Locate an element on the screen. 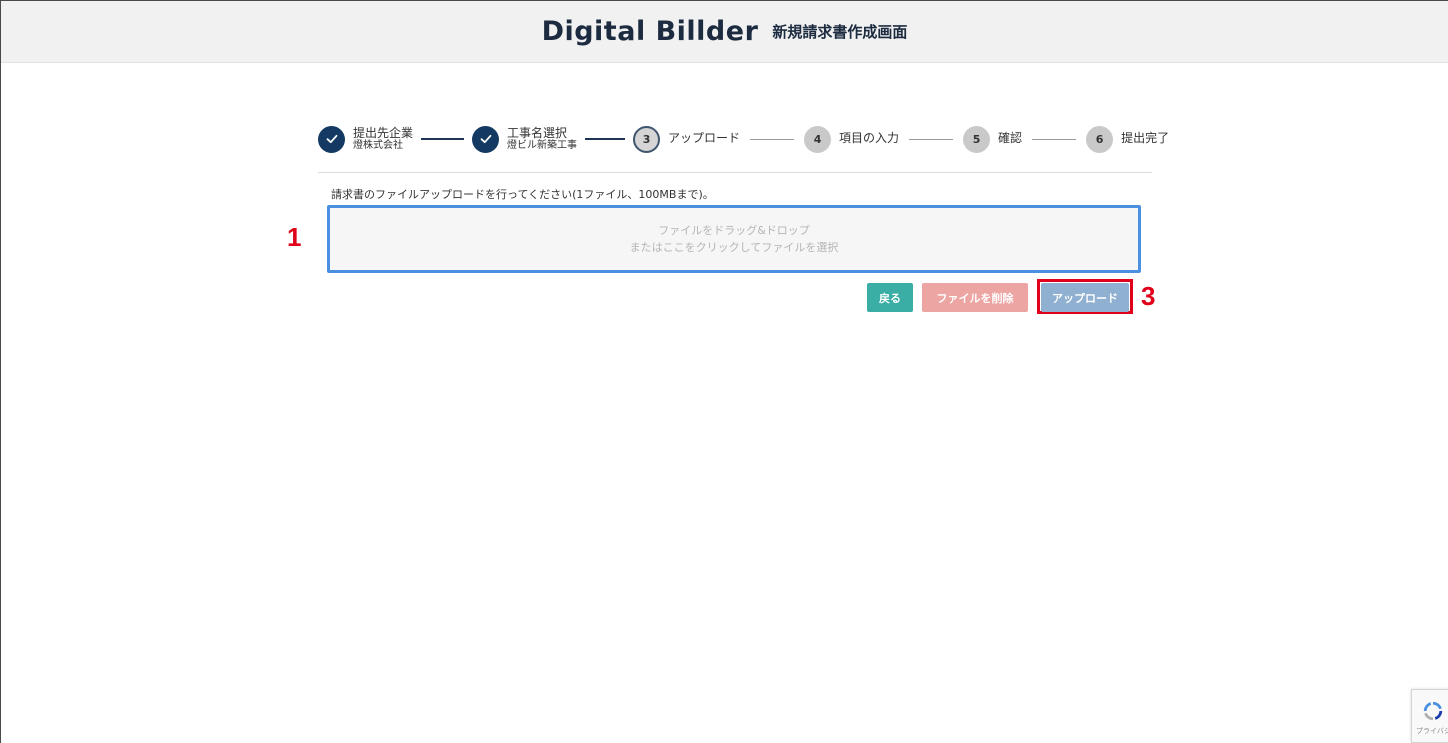  step-number: 3 is located at coordinates (647, 139).